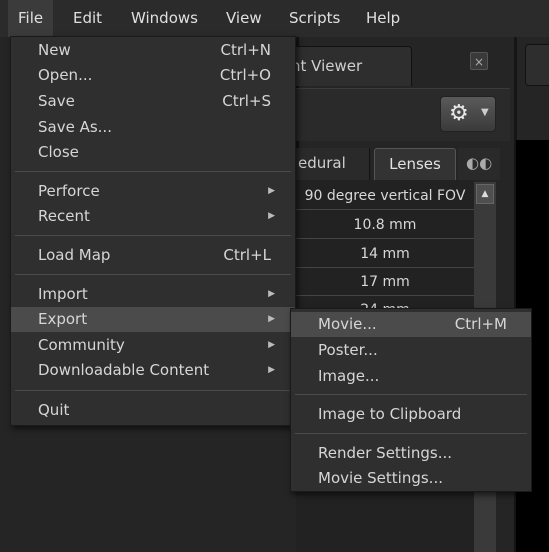 The height and width of the screenshot is (552, 549). I want to click on shortcut-label: Ctrl+L, so click(247, 255).